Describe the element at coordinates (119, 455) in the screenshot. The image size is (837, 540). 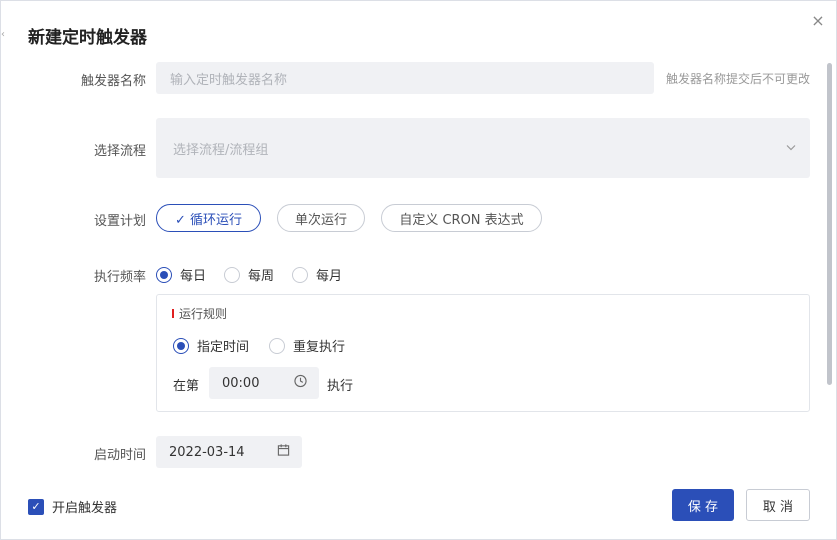
I see `start-time-label: 启动时间` at that location.